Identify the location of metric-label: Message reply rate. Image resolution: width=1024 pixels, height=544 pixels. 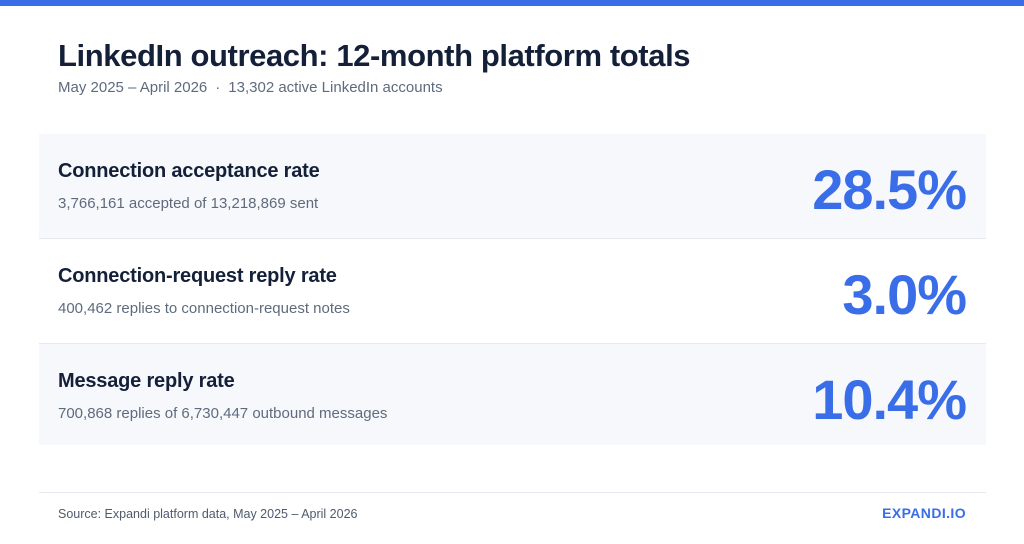
(146, 381).